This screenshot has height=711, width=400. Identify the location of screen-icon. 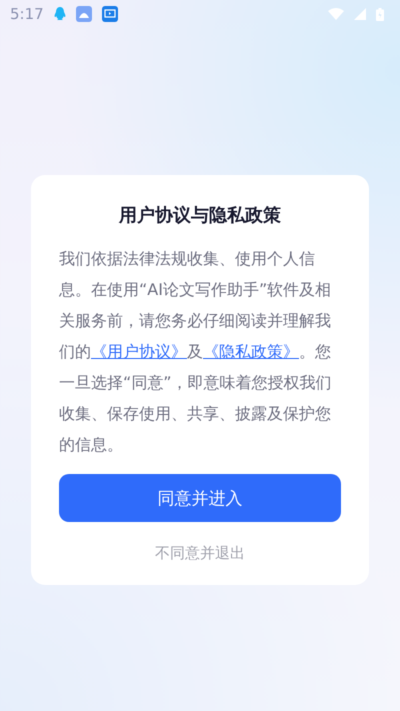
(110, 14).